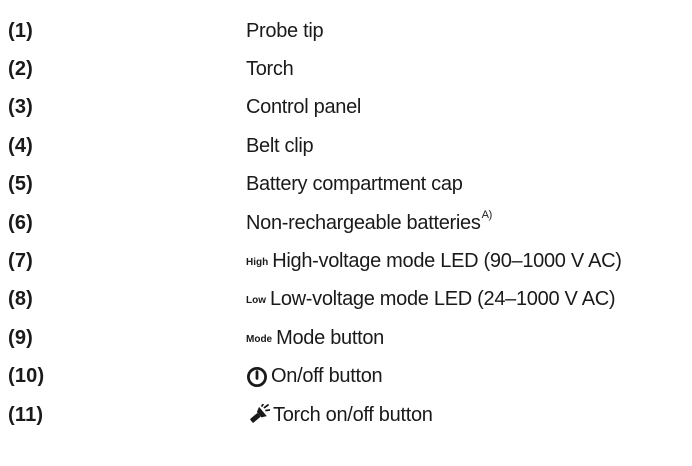 This screenshot has width=692, height=466. I want to click on item-number: (6), so click(21, 222).